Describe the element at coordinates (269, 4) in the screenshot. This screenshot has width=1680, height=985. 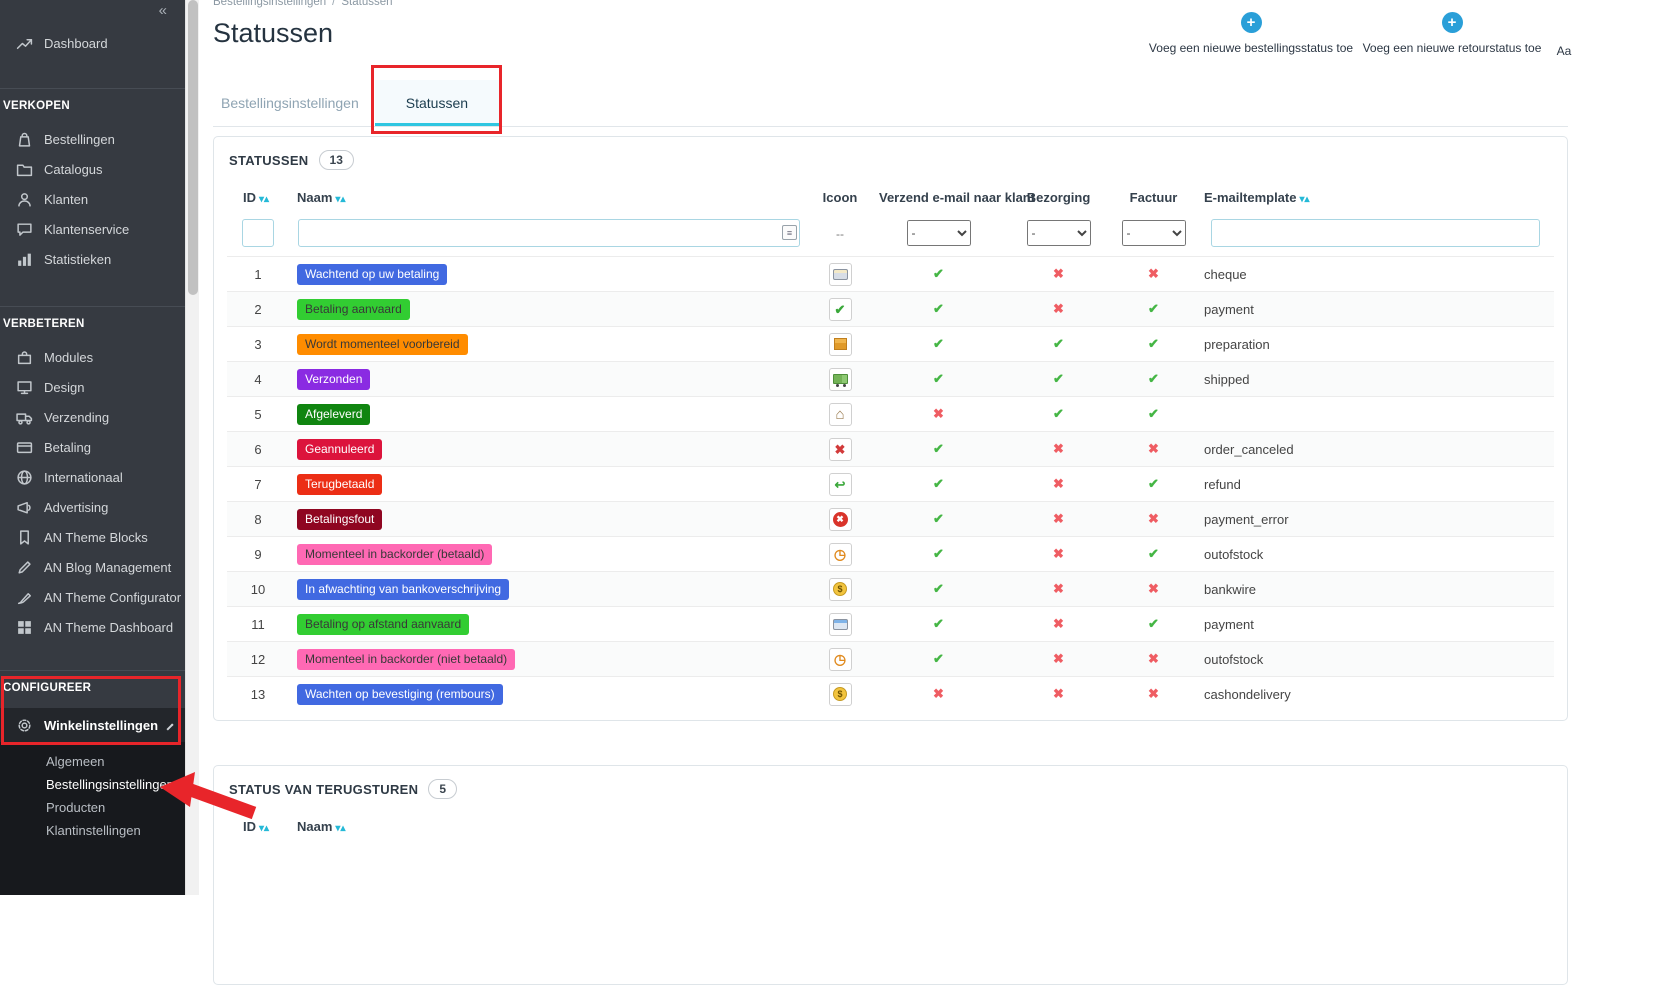
I see `breadcrumb-parent-link: Bestellingsinstellingen` at that location.